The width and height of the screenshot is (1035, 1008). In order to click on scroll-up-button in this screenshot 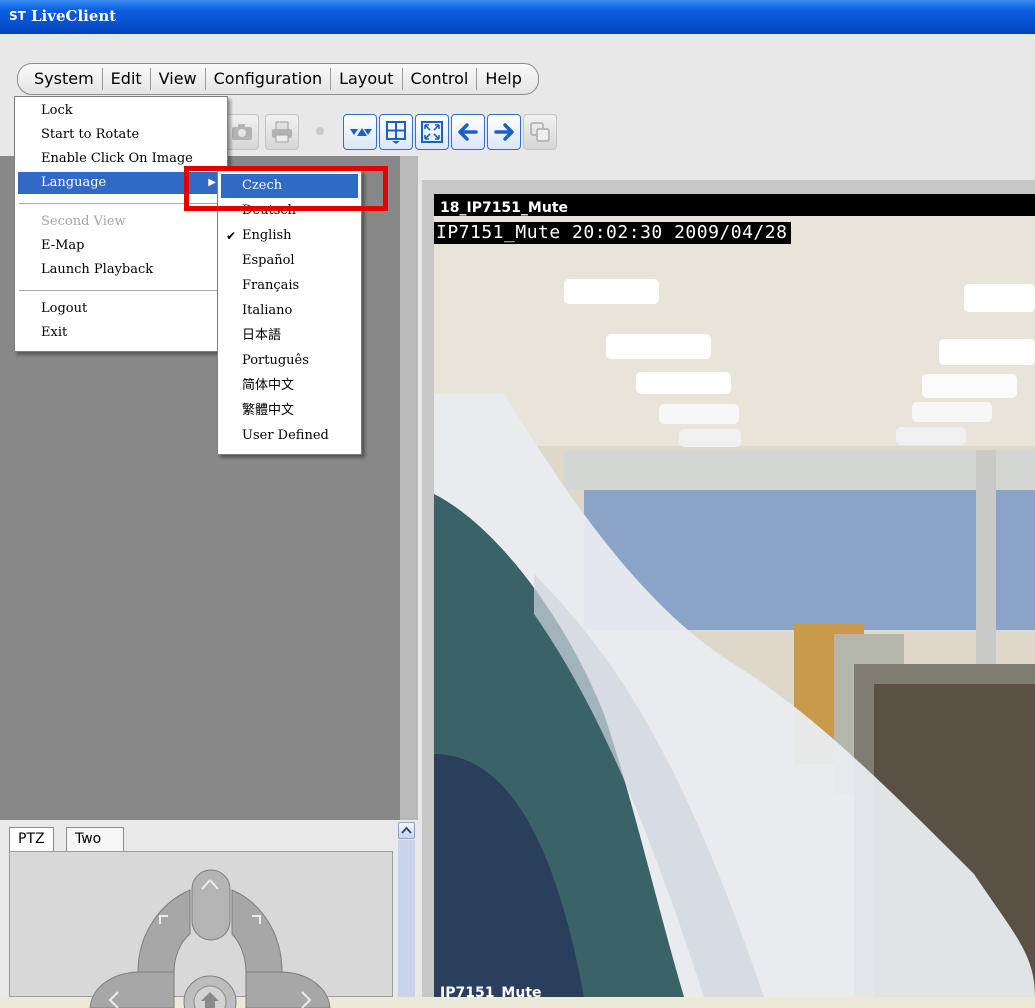, I will do `click(406, 830)`.